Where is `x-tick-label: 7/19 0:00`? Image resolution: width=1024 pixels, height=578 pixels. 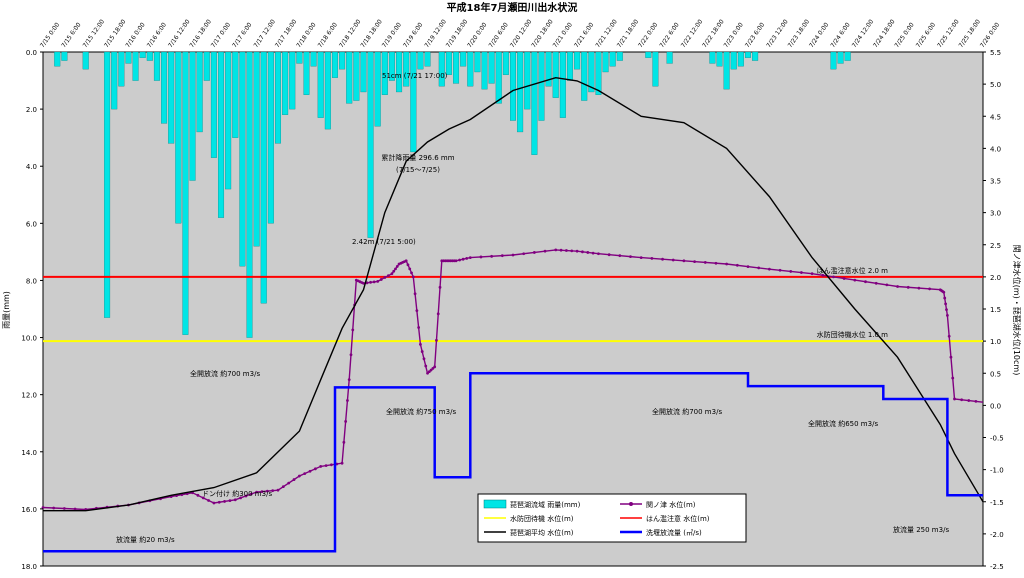 x-tick-label: 7/19 0:00 is located at coordinates (392, 35).